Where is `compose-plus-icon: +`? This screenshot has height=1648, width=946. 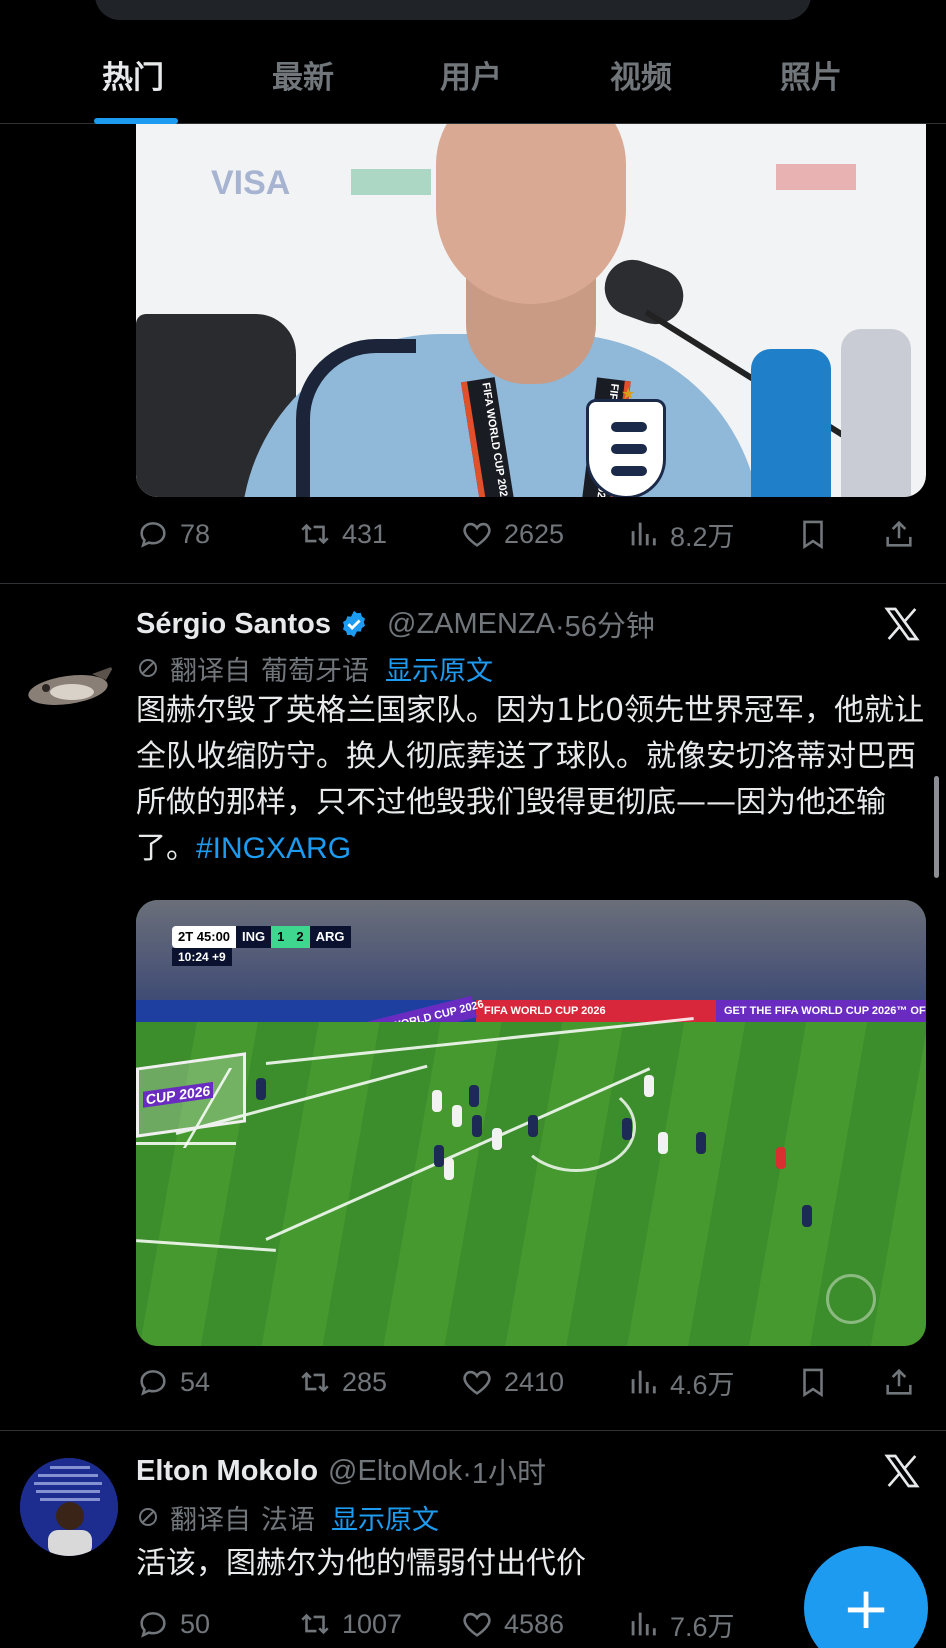 compose-plus-icon: + is located at coordinates (866, 1608).